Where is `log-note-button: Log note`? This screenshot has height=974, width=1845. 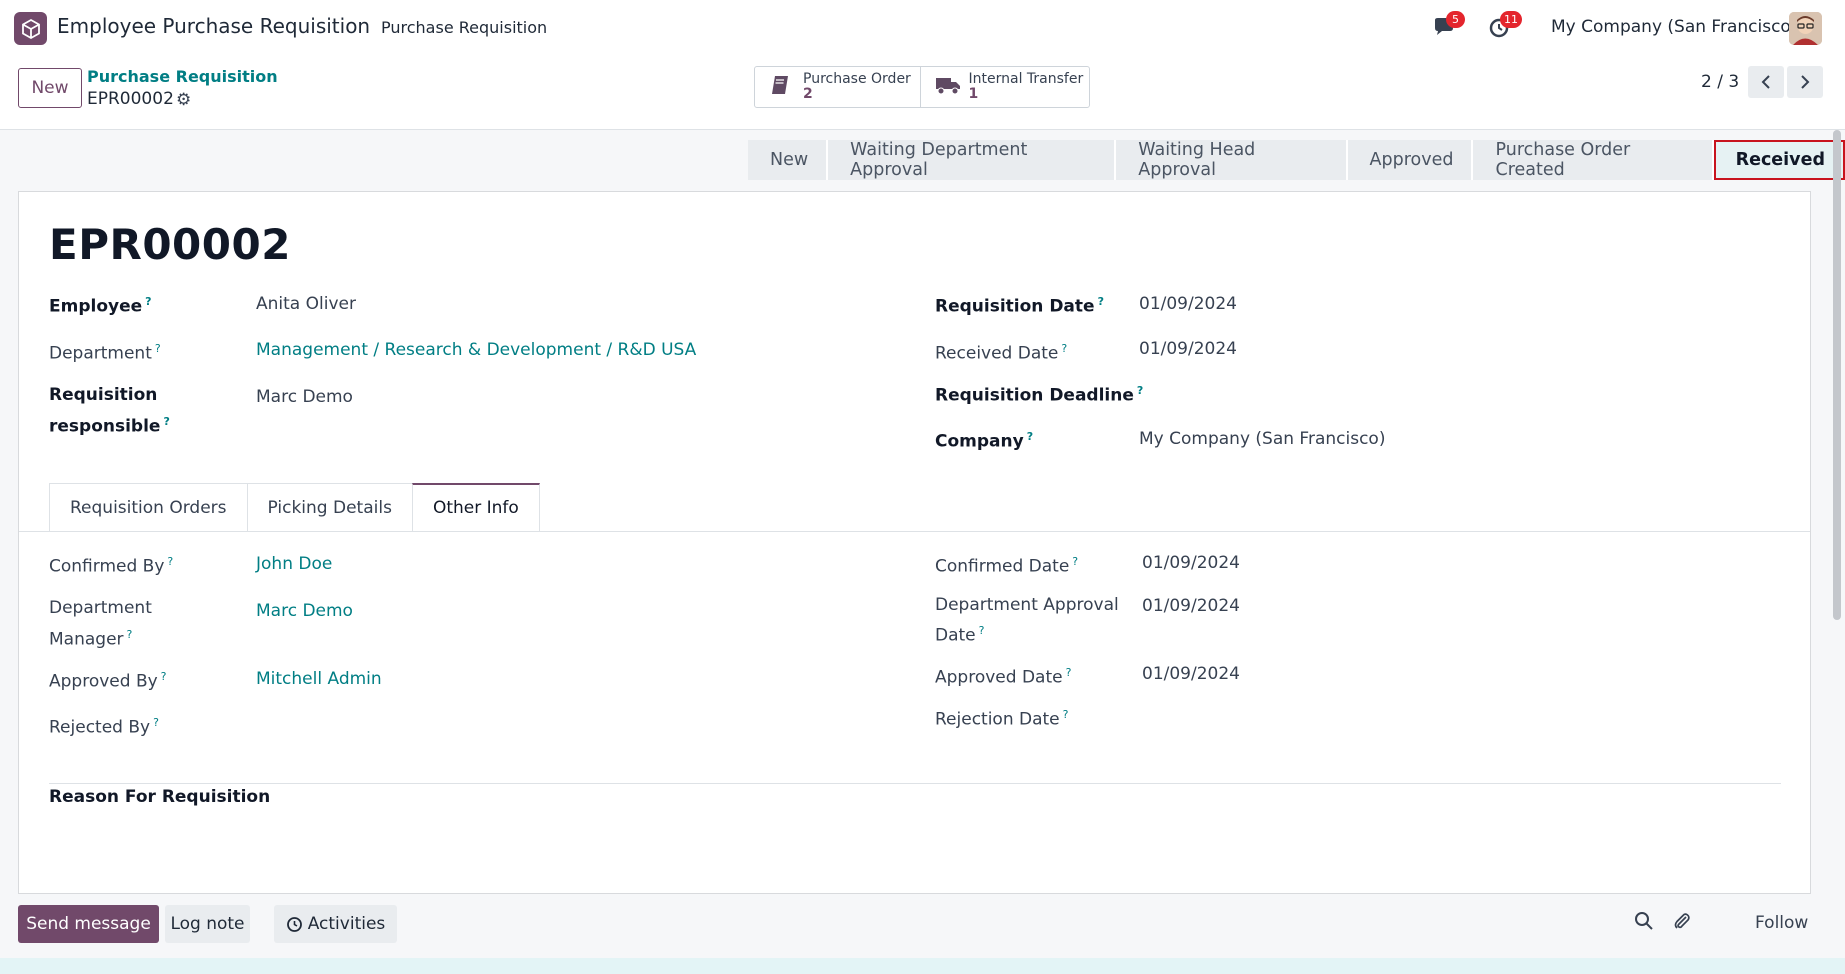
log-note-button: Log note is located at coordinates (207, 924).